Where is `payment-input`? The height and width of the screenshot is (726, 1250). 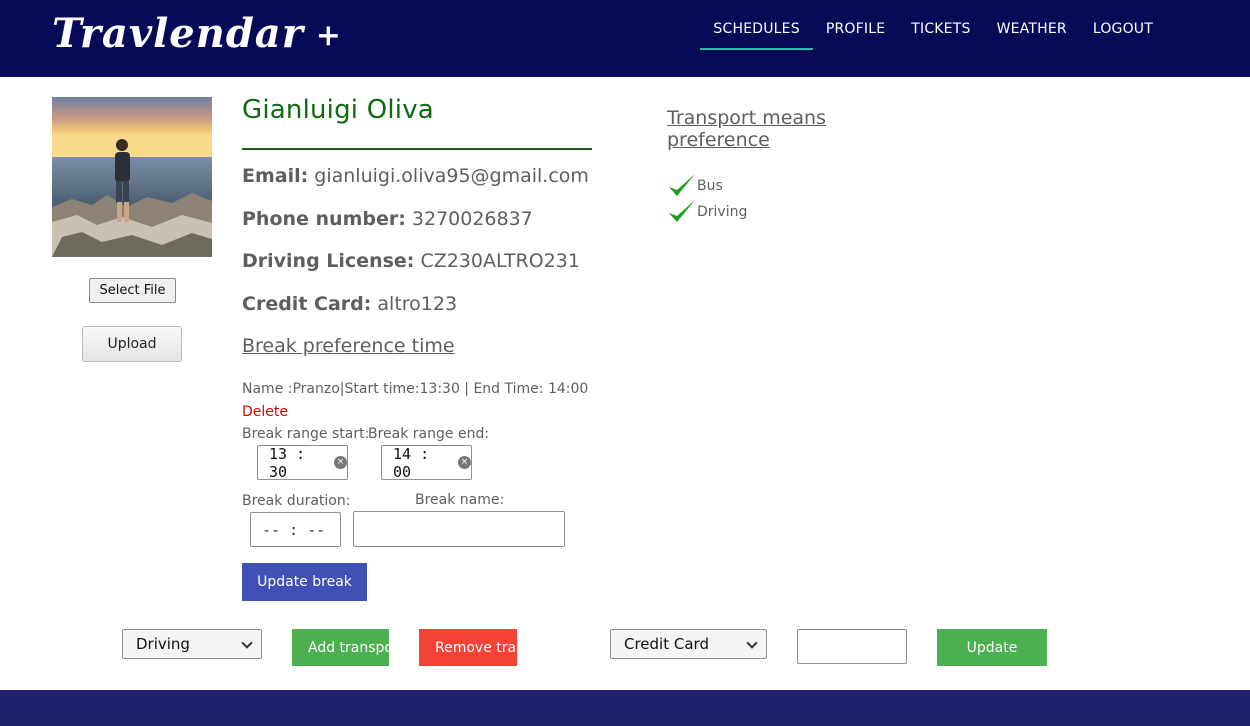
payment-input is located at coordinates (852, 646).